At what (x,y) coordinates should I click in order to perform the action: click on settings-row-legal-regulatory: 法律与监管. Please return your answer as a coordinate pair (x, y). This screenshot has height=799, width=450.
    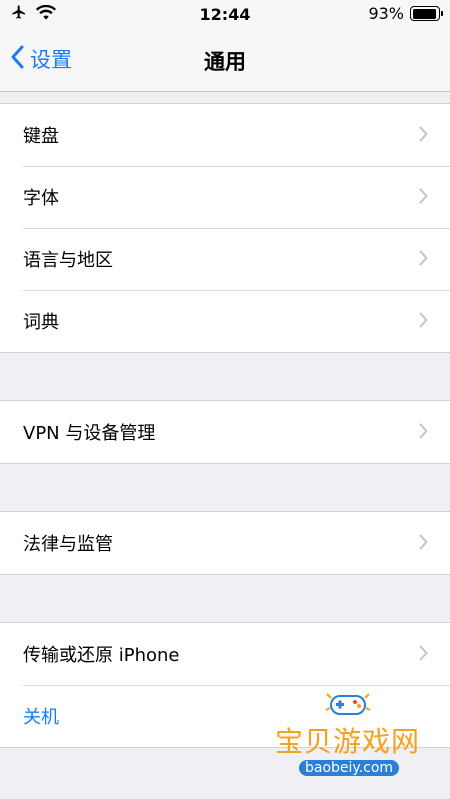
    Looking at the image, I should click on (225, 543).